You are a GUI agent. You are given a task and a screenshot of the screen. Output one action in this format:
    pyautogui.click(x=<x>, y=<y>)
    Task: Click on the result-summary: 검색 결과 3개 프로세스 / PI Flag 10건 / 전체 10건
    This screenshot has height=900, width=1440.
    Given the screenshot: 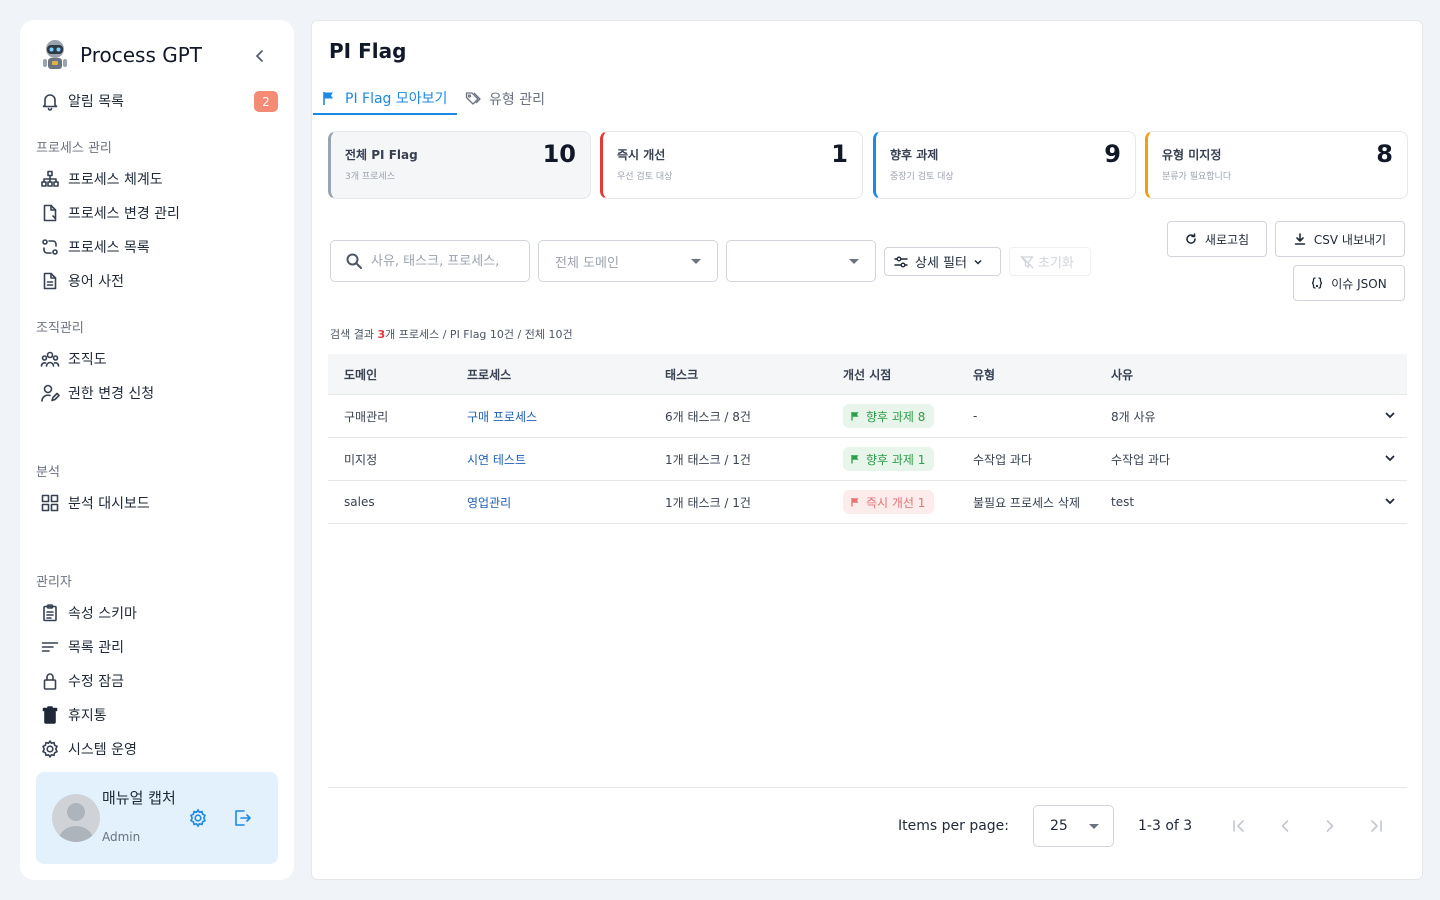 What is the action you would take?
    pyautogui.click(x=451, y=334)
    